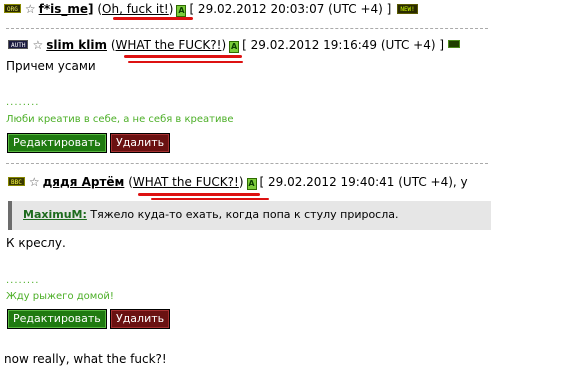 The height and width of the screenshot is (376, 583). I want to click on user-status: (Oh, fuck it!), so click(135, 9).